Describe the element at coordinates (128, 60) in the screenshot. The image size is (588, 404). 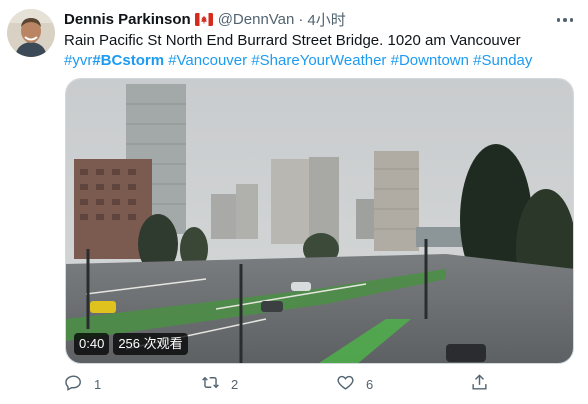
I see `hashtag-link: #BCstorm` at that location.